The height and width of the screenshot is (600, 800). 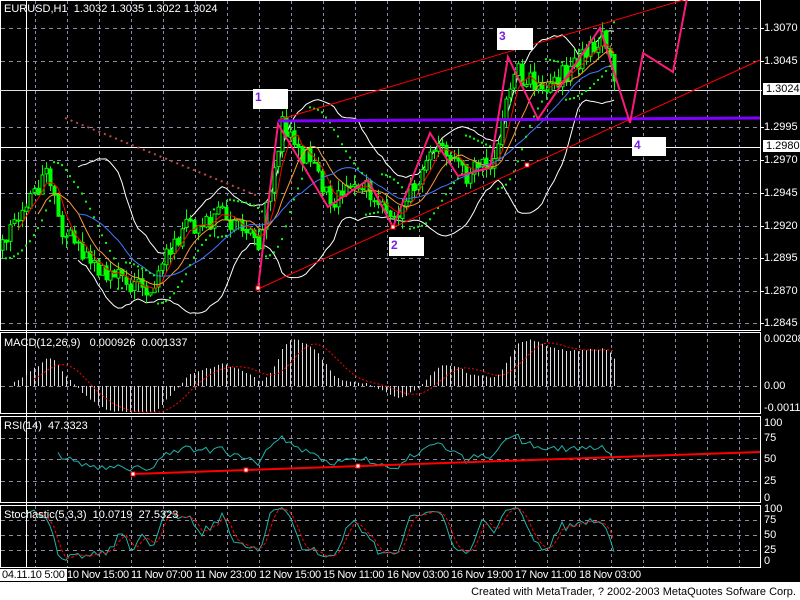 What do you see at coordinates (354, 575) in the screenshot?
I see `time-axis-label: 15 Nov 11:00` at bounding box center [354, 575].